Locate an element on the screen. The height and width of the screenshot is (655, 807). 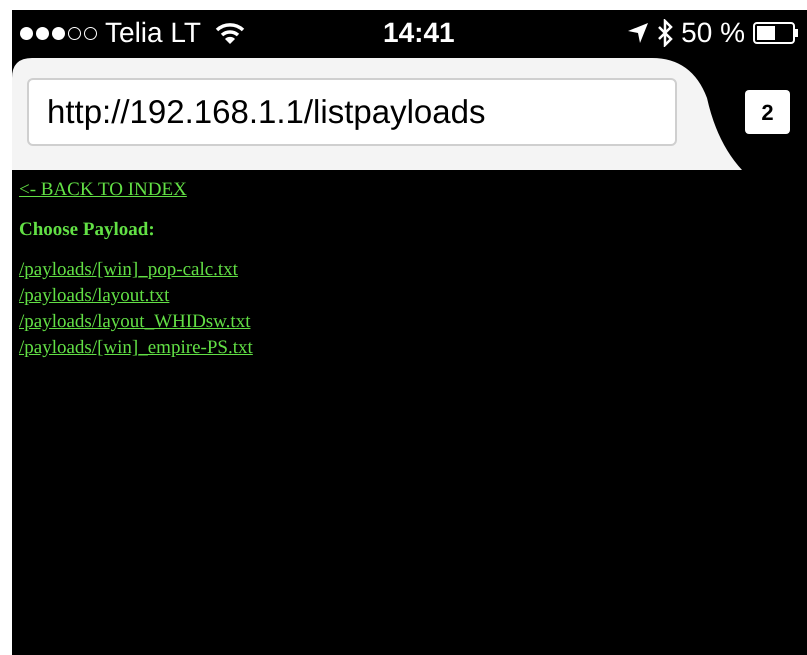
tab-count-button: 2 is located at coordinates (767, 112).